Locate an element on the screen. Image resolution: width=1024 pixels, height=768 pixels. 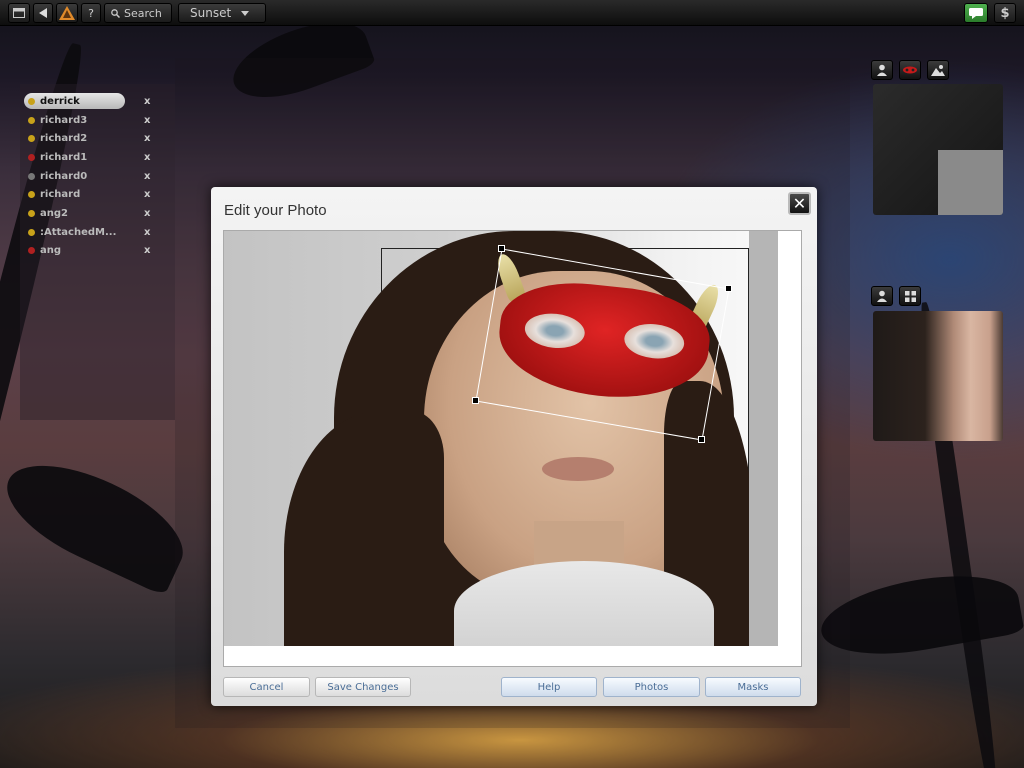
user-name: richard is located at coordinates (60, 195).